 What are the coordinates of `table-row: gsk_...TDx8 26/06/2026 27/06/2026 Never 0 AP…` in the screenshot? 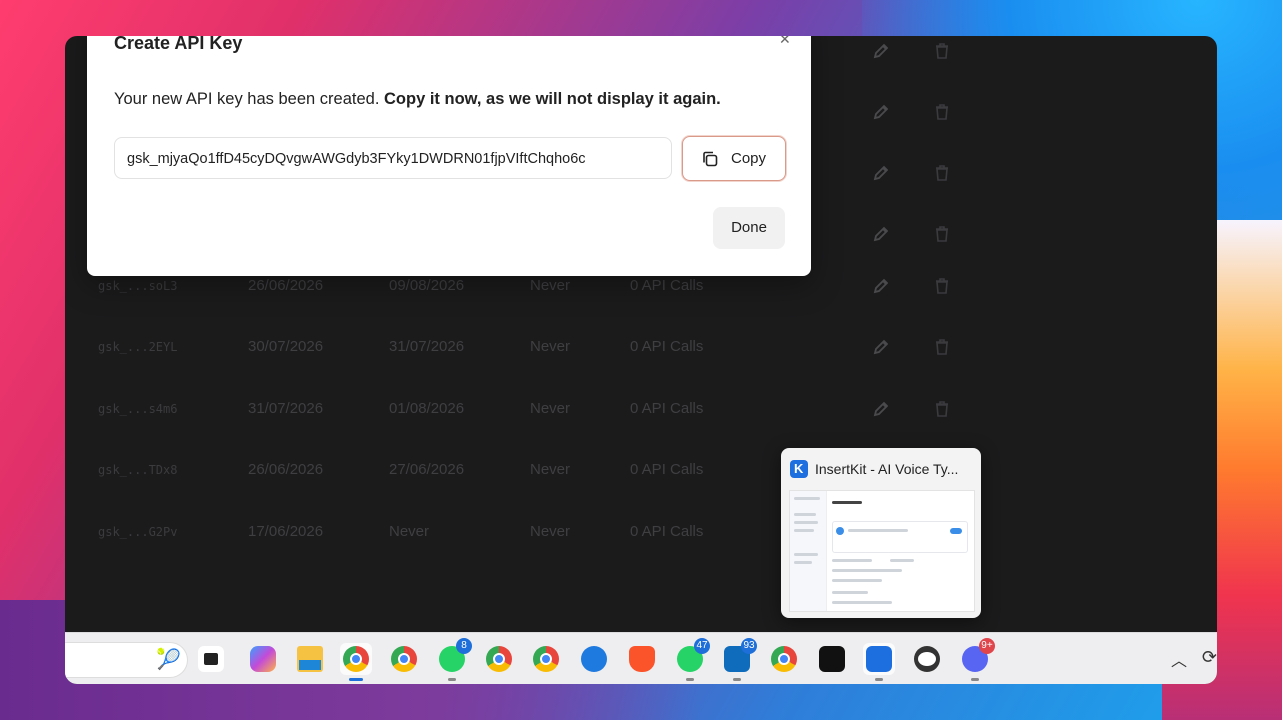 It's located at (641, 470).